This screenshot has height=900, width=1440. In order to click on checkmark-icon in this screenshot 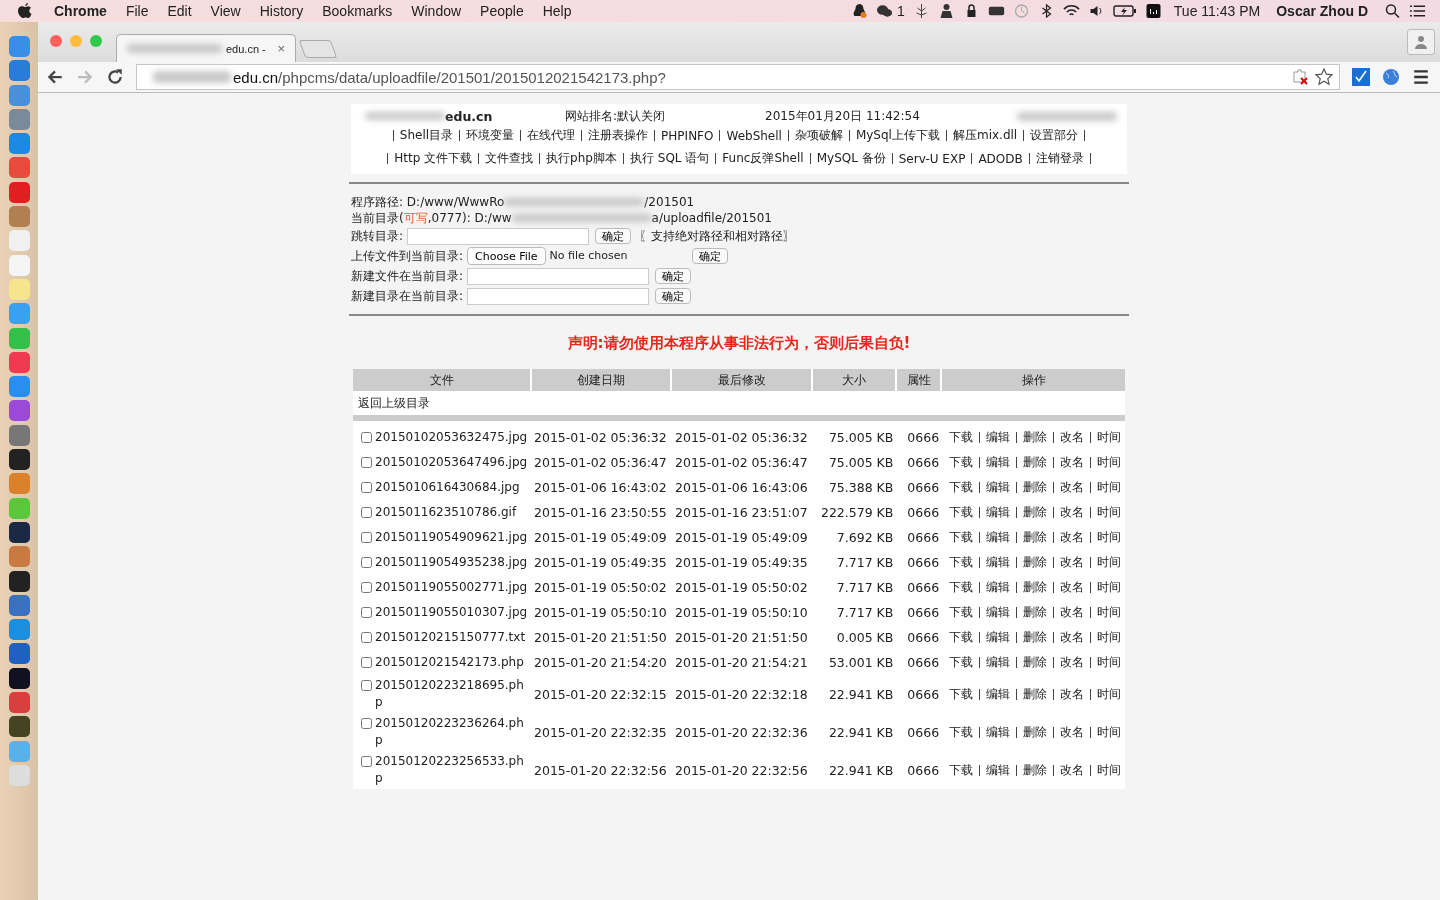, I will do `click(1361, 77)`.